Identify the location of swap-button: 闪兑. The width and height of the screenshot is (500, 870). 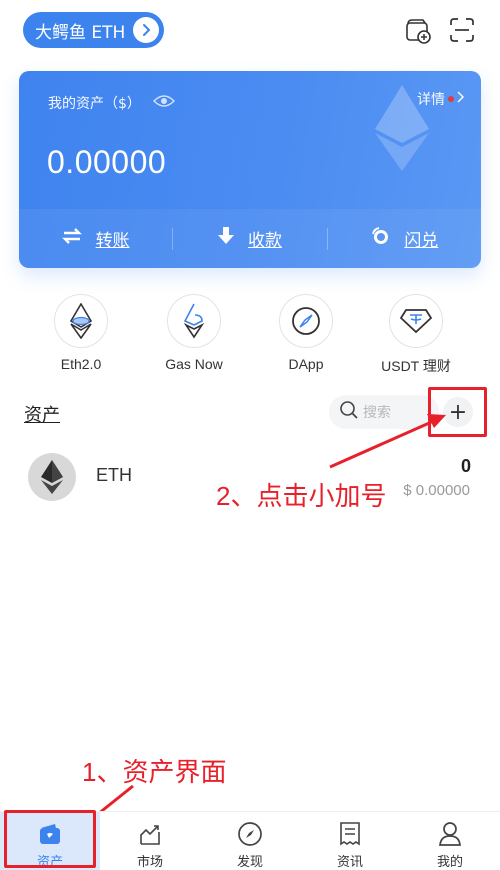
(404, 238).